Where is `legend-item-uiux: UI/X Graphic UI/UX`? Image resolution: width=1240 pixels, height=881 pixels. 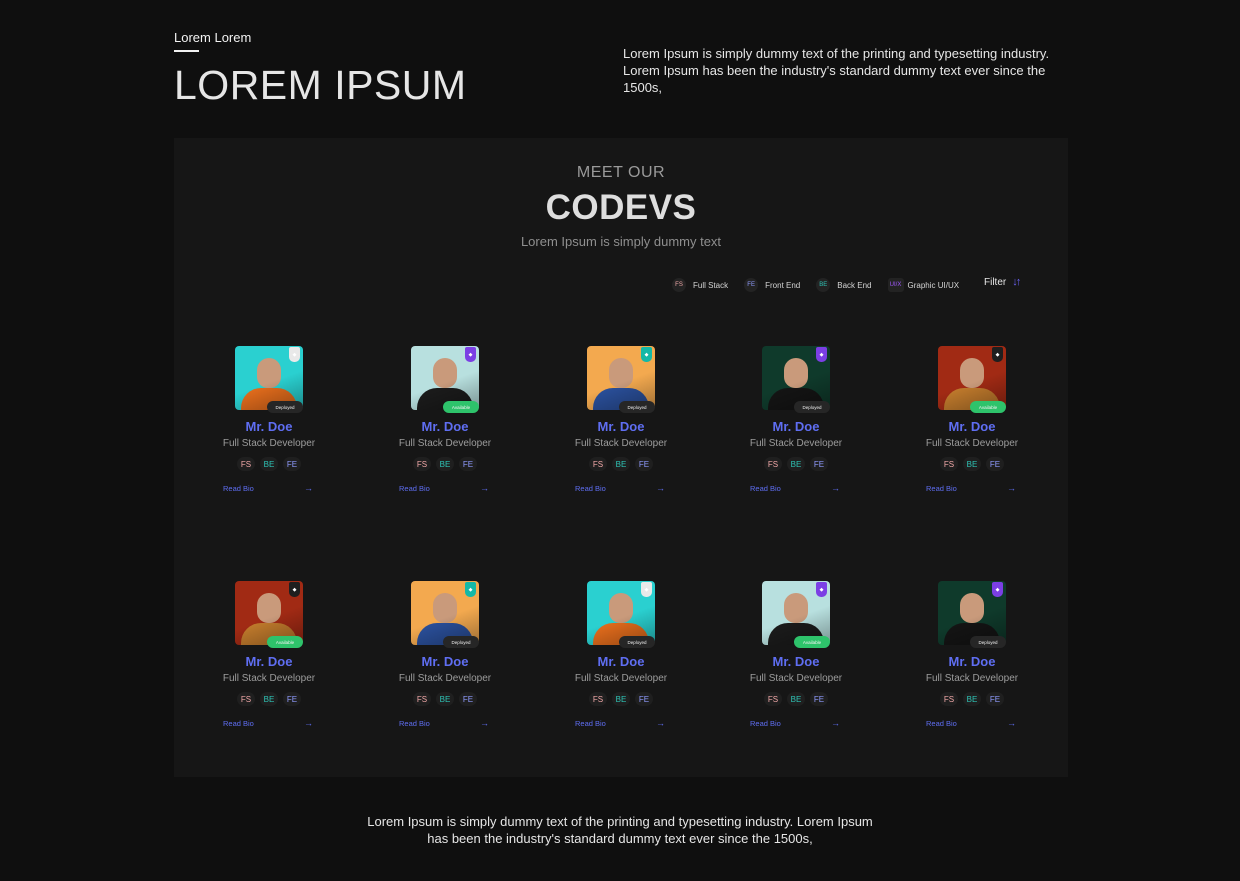
legend-item-uiux: UI/X Graphic UI/UX is located at coordinates (923, 285).